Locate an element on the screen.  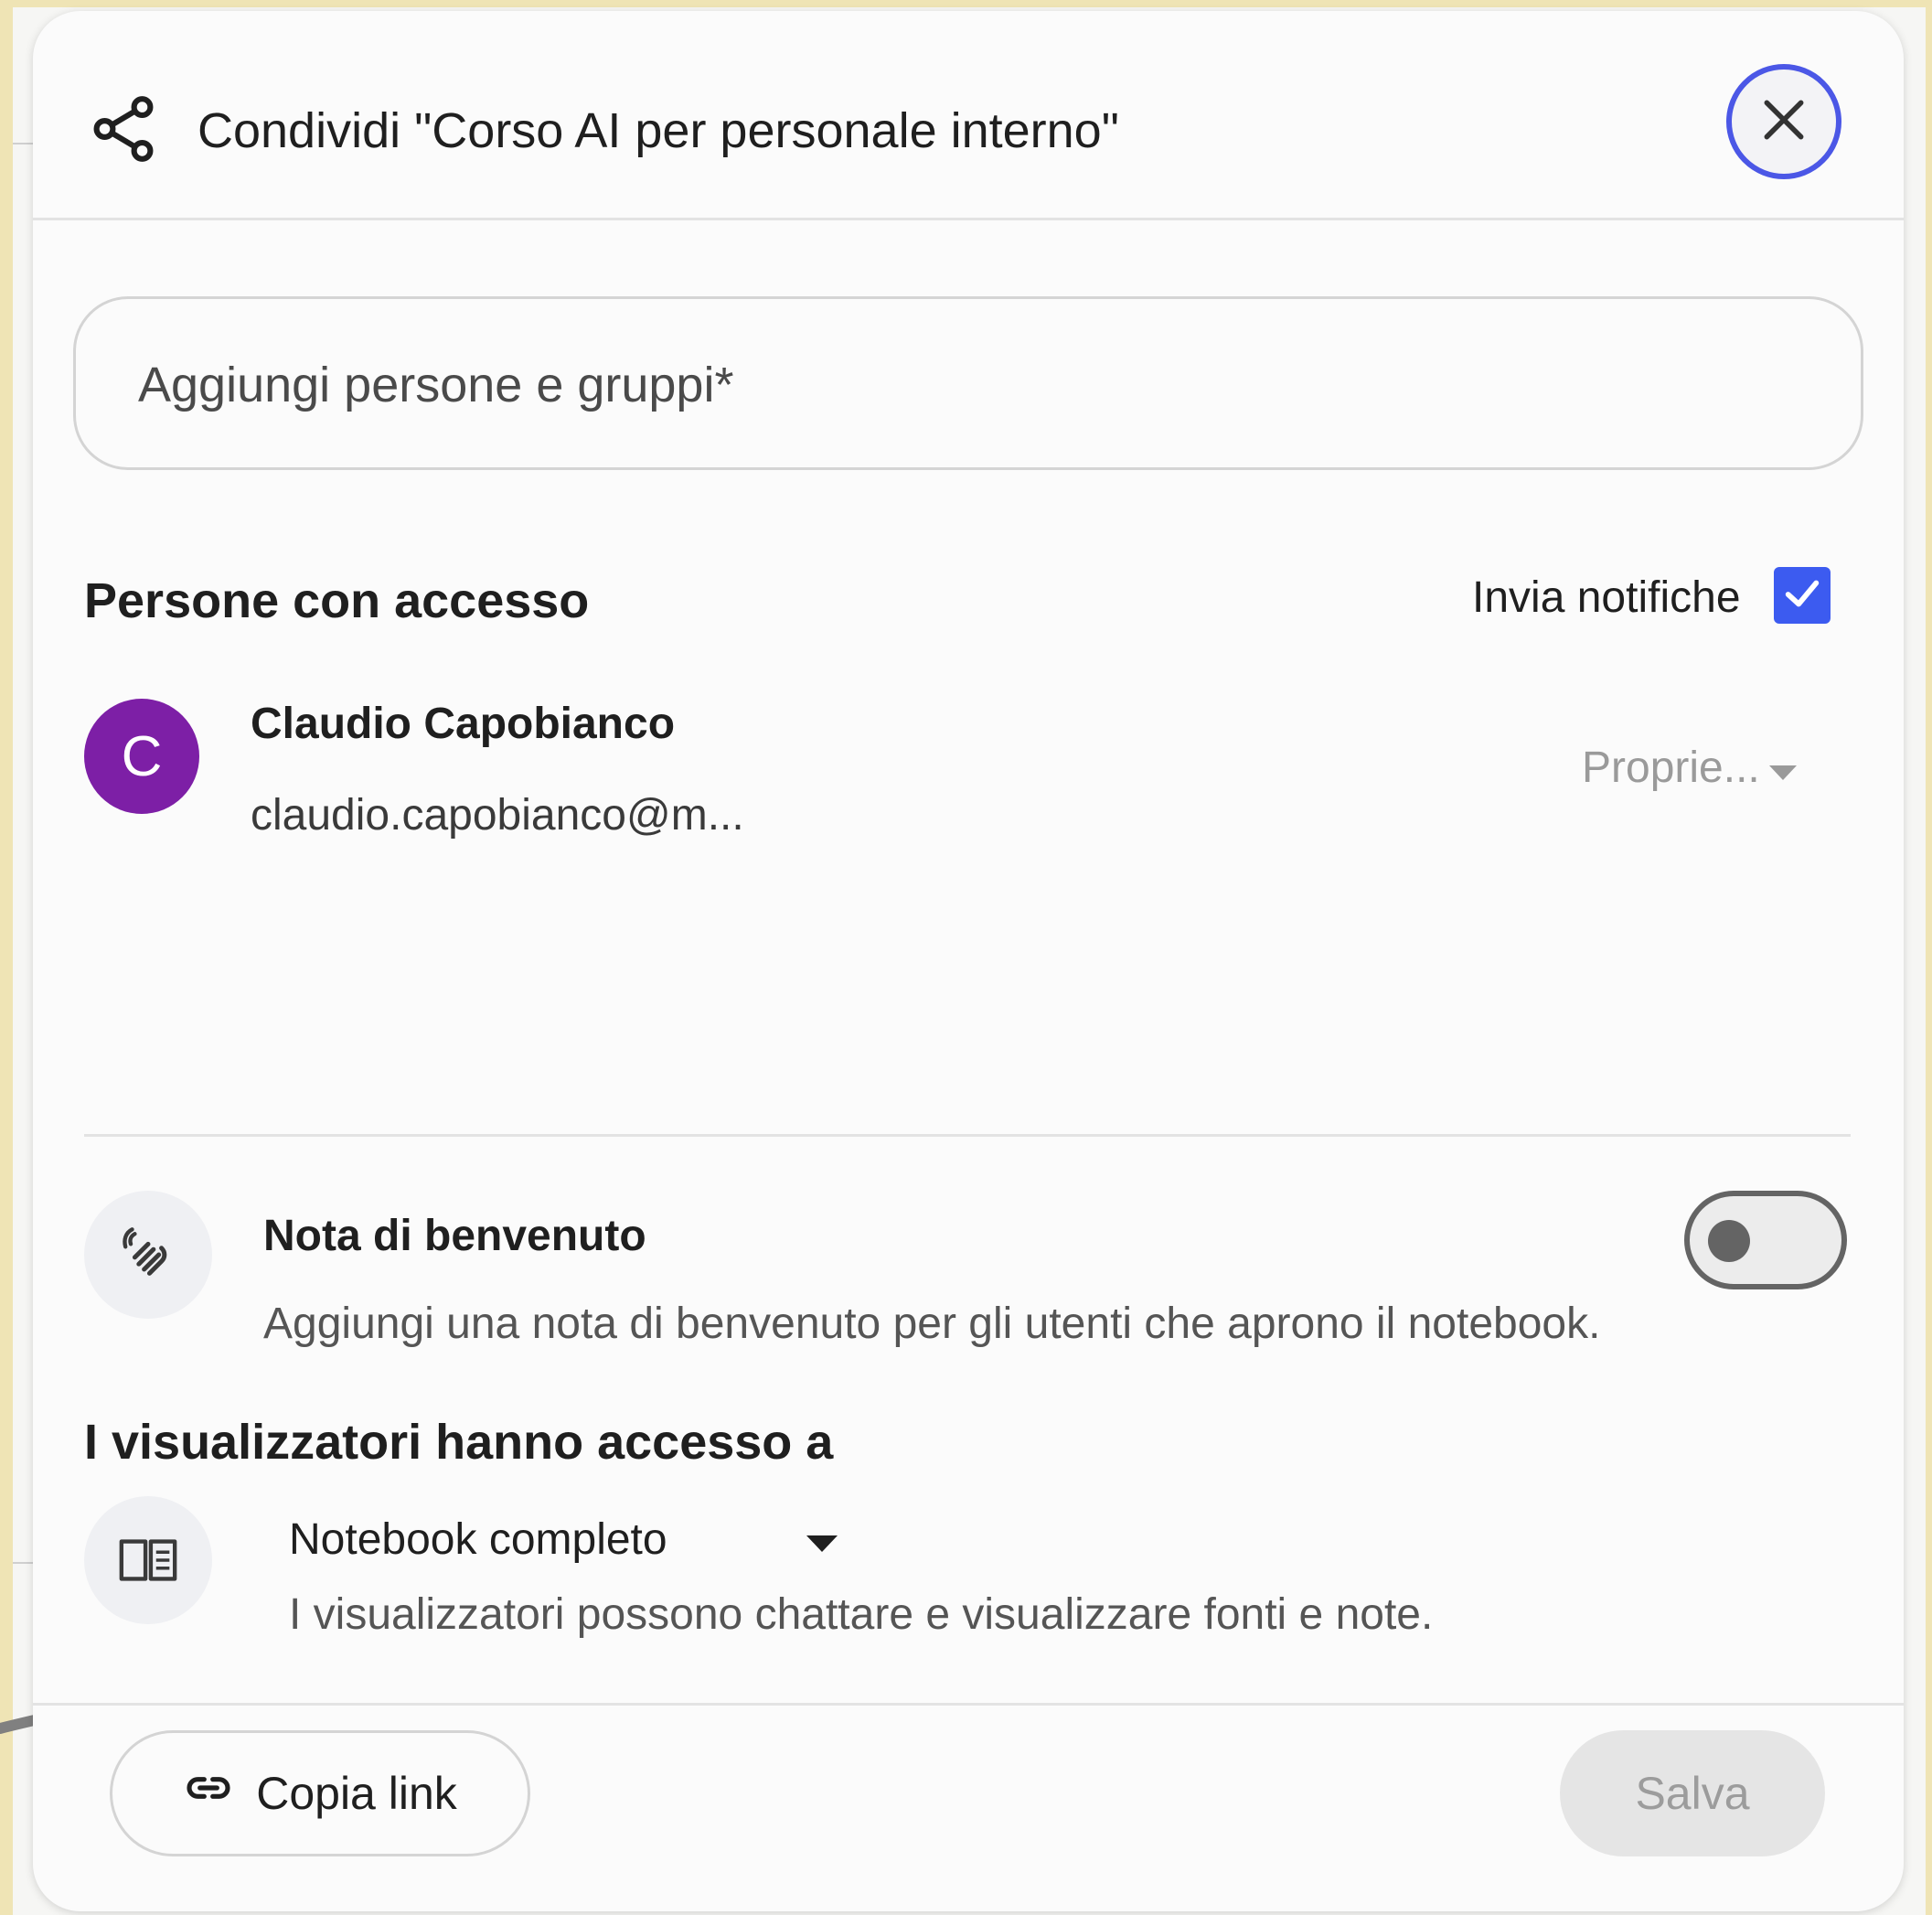
waving-hand-icon is located at coordinates (148, 1255).